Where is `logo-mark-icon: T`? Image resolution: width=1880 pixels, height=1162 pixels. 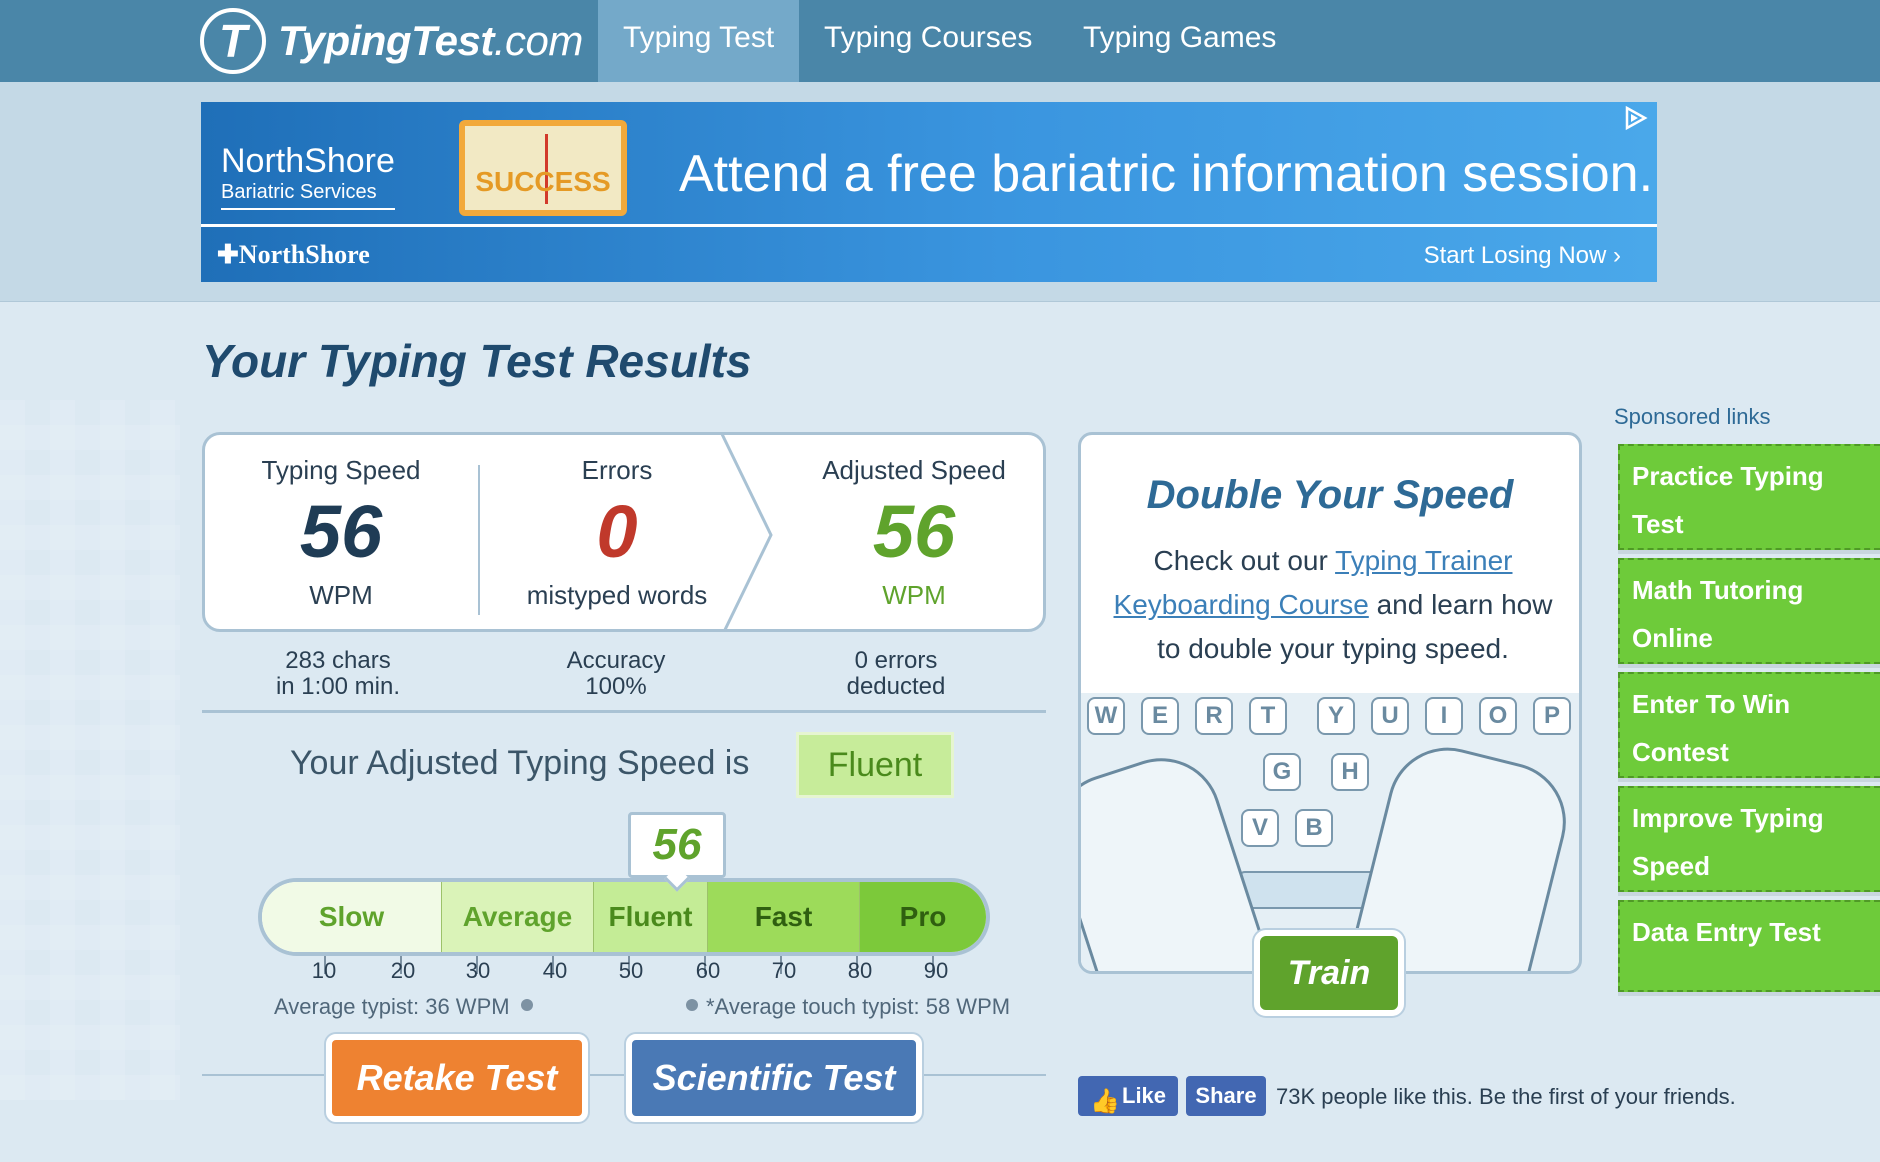
logo-mark-icon: T is located at coordinates (233, 41).